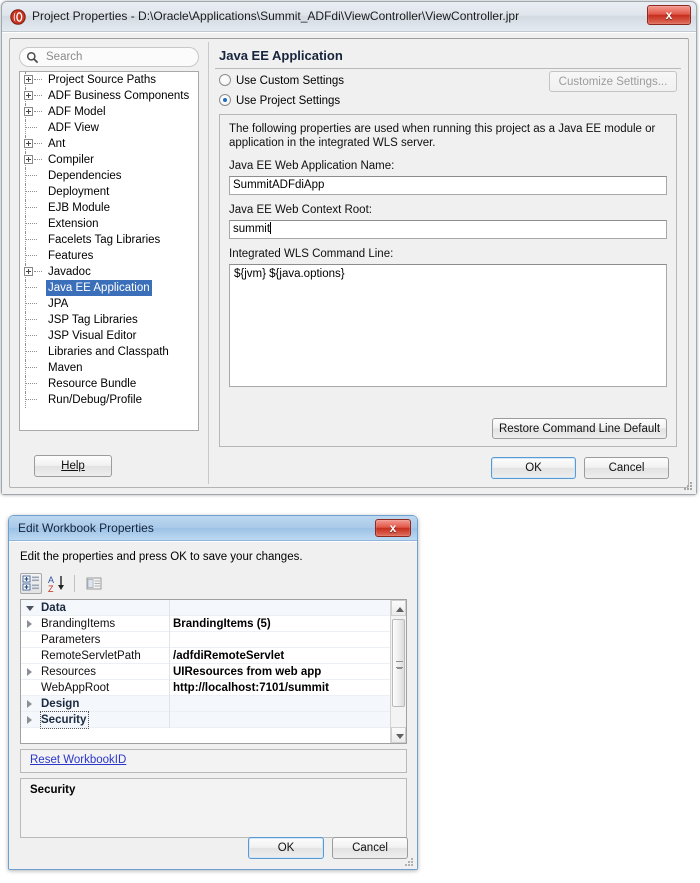 This screenshot has width=700, height=883. I want to click on tree-item-jpa: JPA, so click(109, 304).